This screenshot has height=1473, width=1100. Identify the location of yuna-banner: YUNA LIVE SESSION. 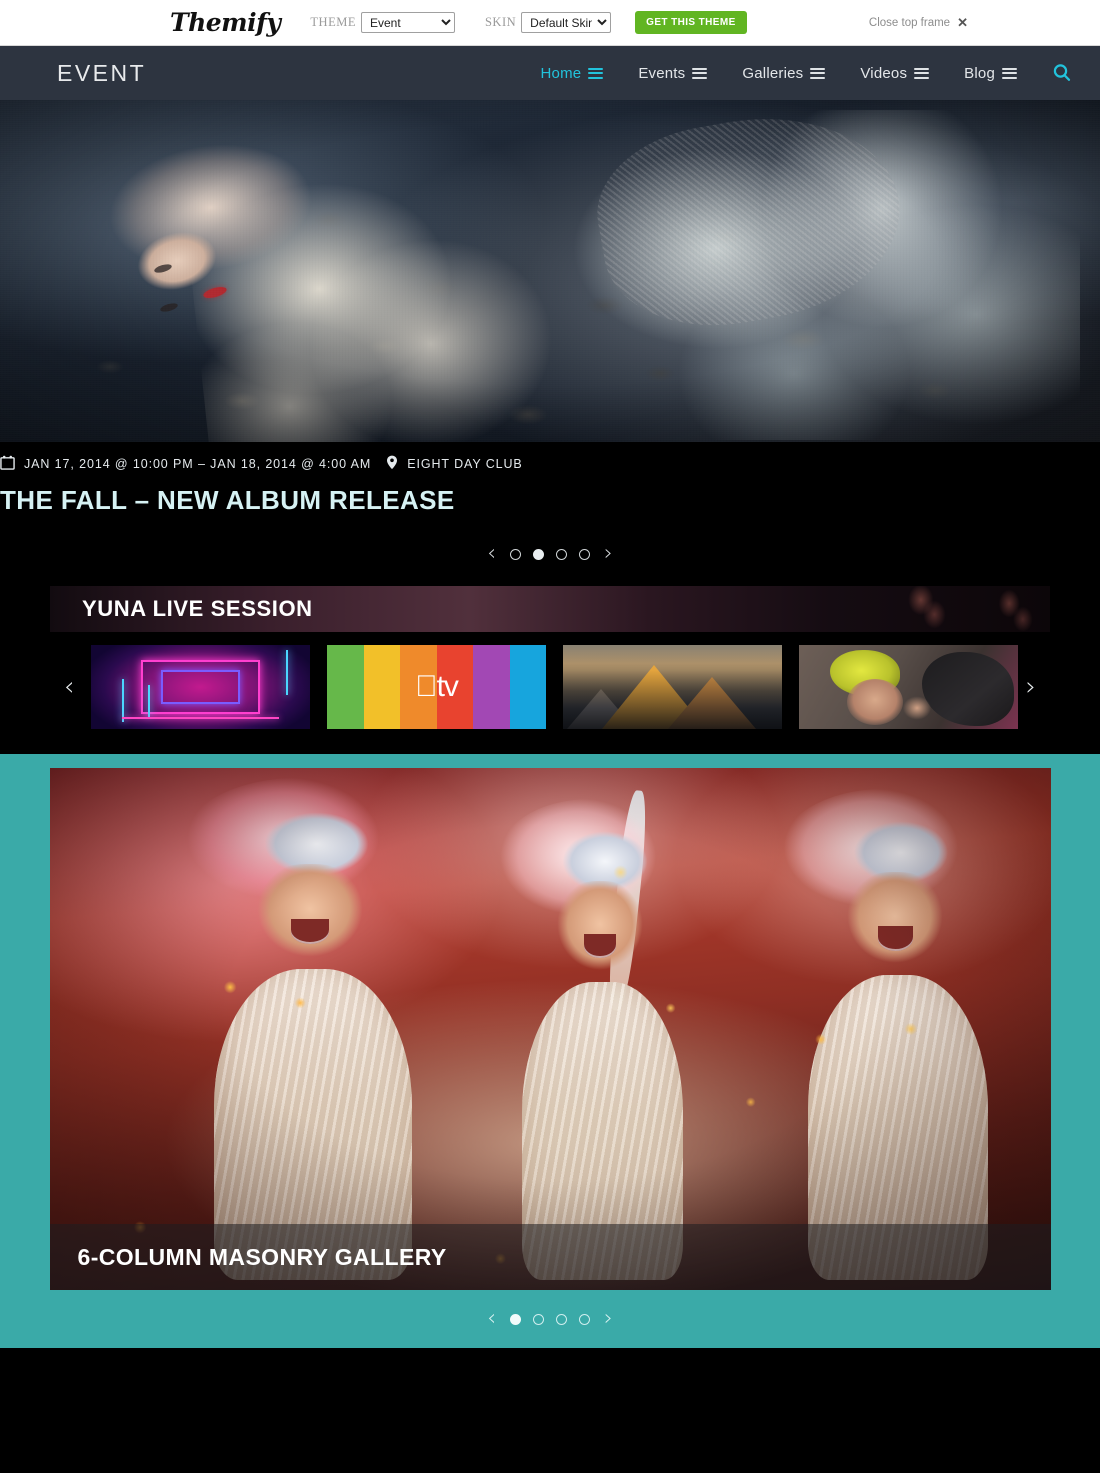
(550, 609).